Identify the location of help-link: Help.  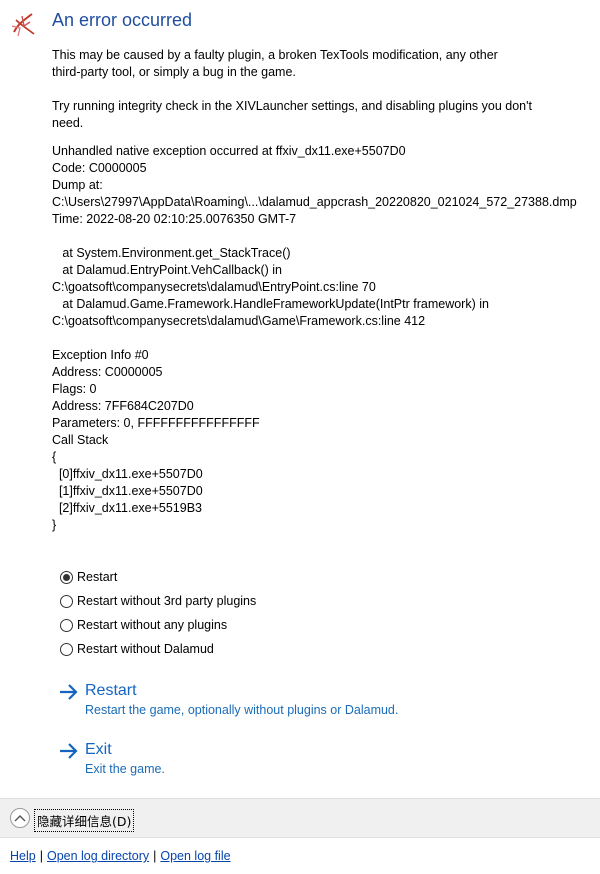
(23, 856).